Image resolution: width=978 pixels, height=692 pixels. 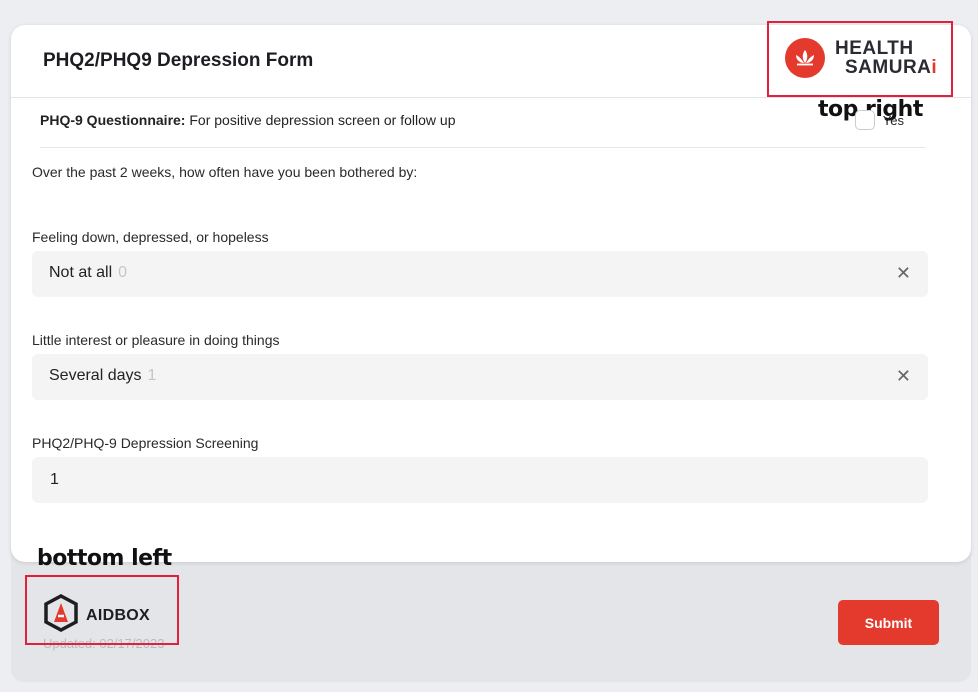 I want to click on question-2-select: Several days 1 ✕, so click(x=480, y=377).